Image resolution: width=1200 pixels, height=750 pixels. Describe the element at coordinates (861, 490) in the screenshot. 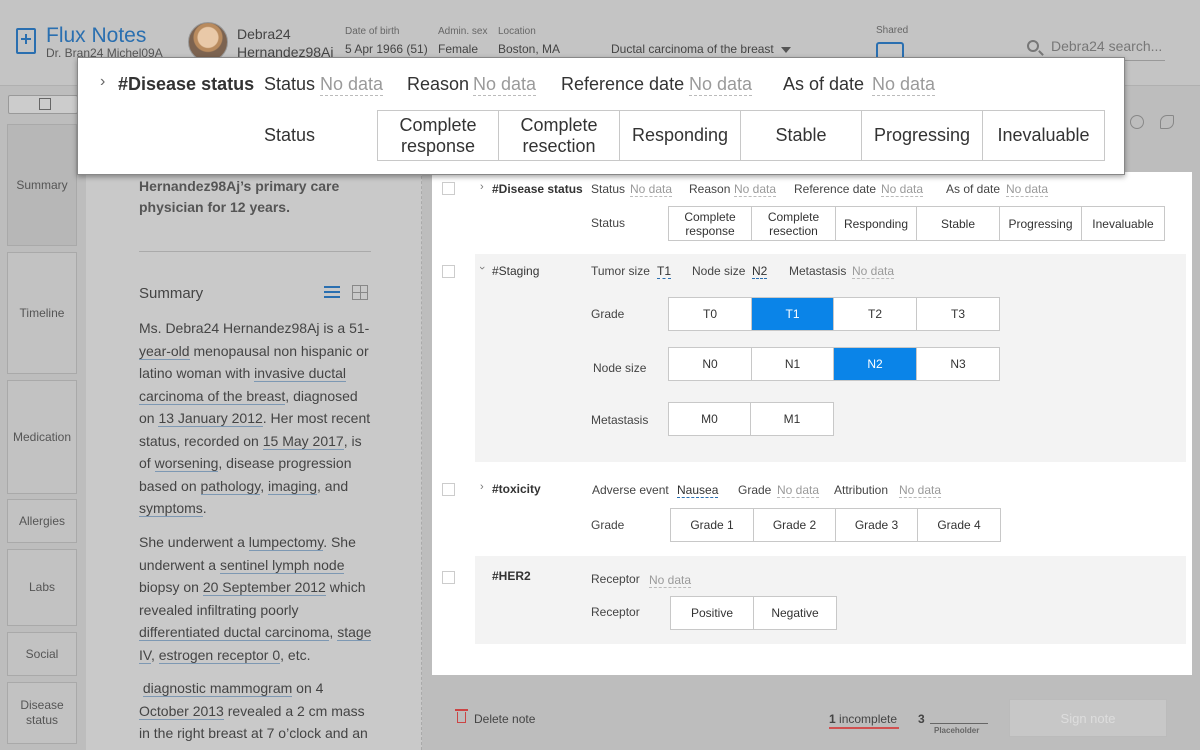

I see `attribution-label: Attribution` at that location.